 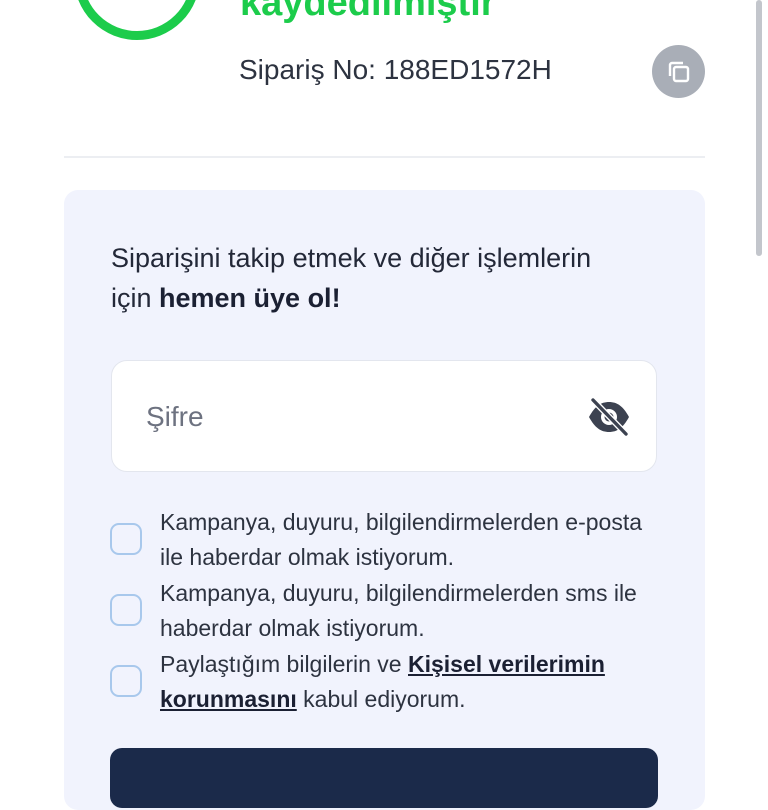 What do you see at coordinates (361, 417) in the screenshot?
I see `password-input` at bounding box center [361, 417].